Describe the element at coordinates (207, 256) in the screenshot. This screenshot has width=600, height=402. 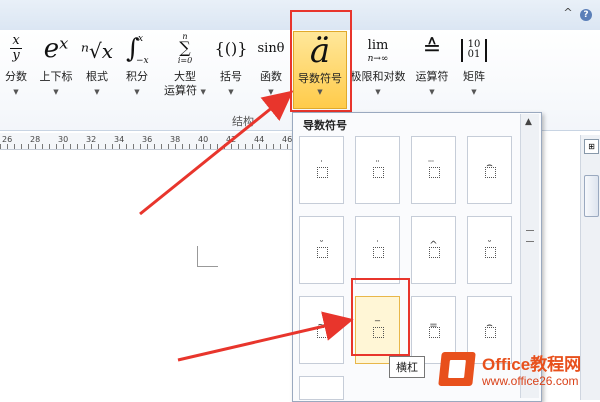
I see `page-margin-marker` at that location.